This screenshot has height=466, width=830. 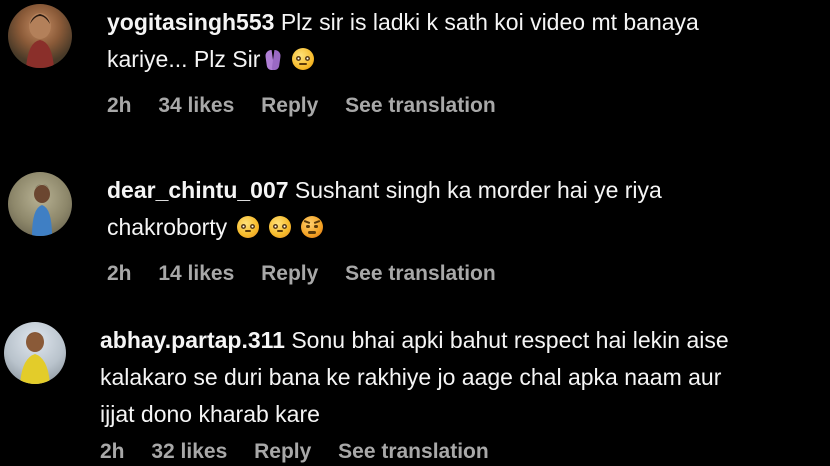 What do you see at coordinates (192, 340) in the screenshot?
I see `comment-username: abhay.partap.311` at bounding box center [192, 340].